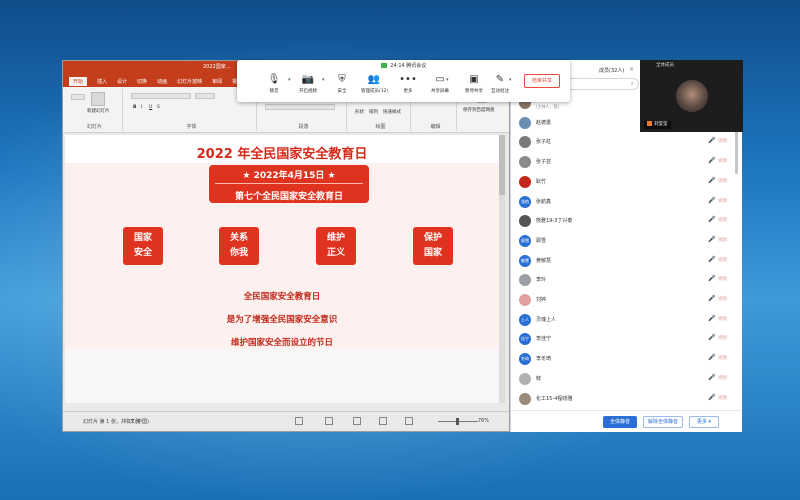 The width and height of the screenshot is (800, 500). I want to click on list-item: 佳宁 李佳宁 🎤 视频, so click(626, 339).